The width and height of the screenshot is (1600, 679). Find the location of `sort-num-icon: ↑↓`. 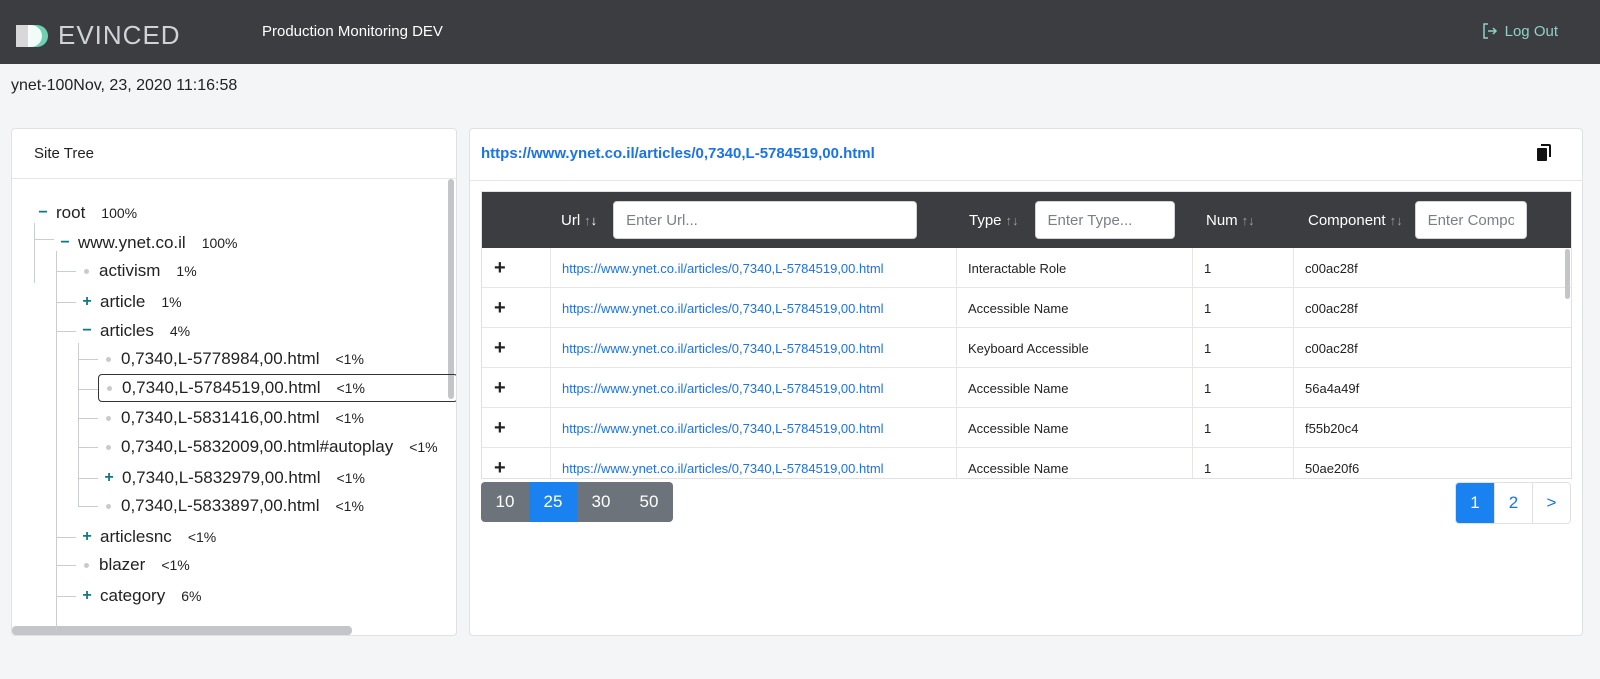

sort-num-icon: ↑↓ is located at coordinates (1248, 220).